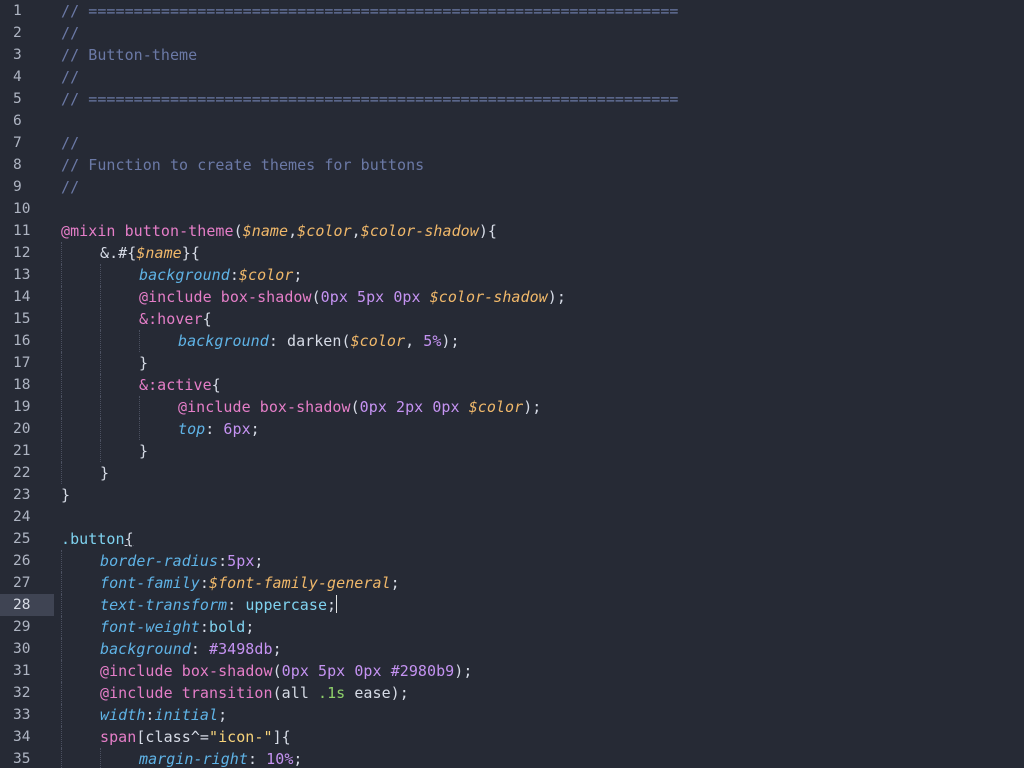 The image size is (1024, 768). I want to click on code-line: 18 &:active{, so click(512, 385).